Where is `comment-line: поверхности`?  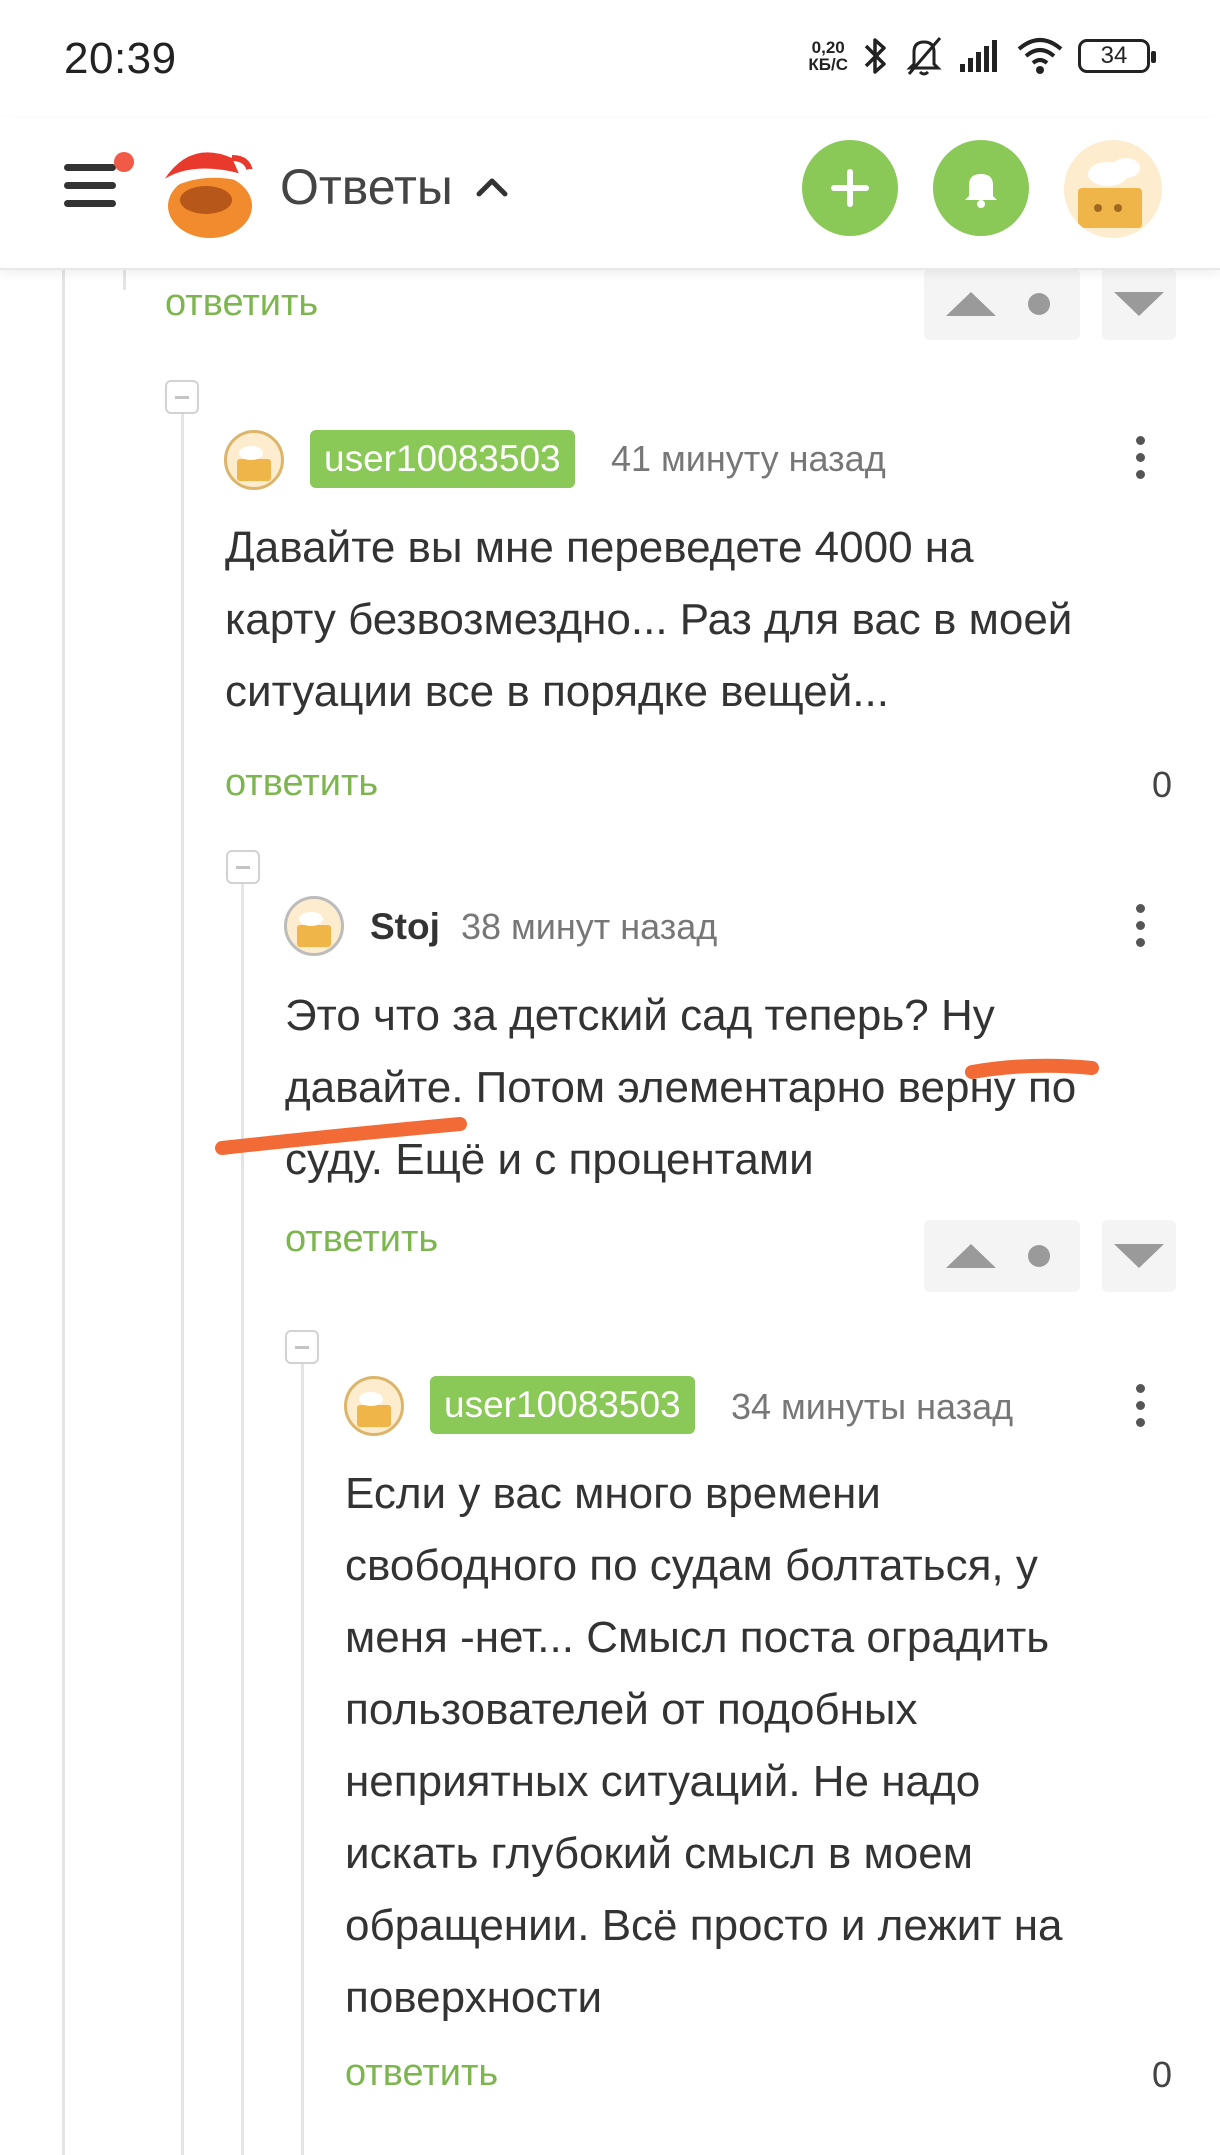
comment-line: поверхности is located at coordinates (474, 1997).